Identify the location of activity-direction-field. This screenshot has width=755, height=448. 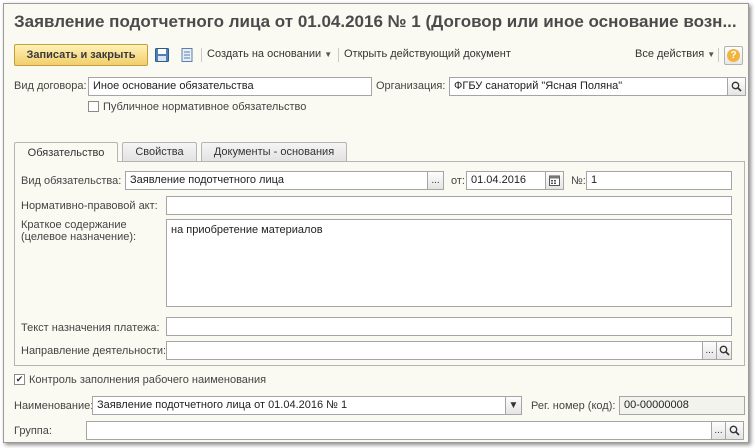
(434, 350).